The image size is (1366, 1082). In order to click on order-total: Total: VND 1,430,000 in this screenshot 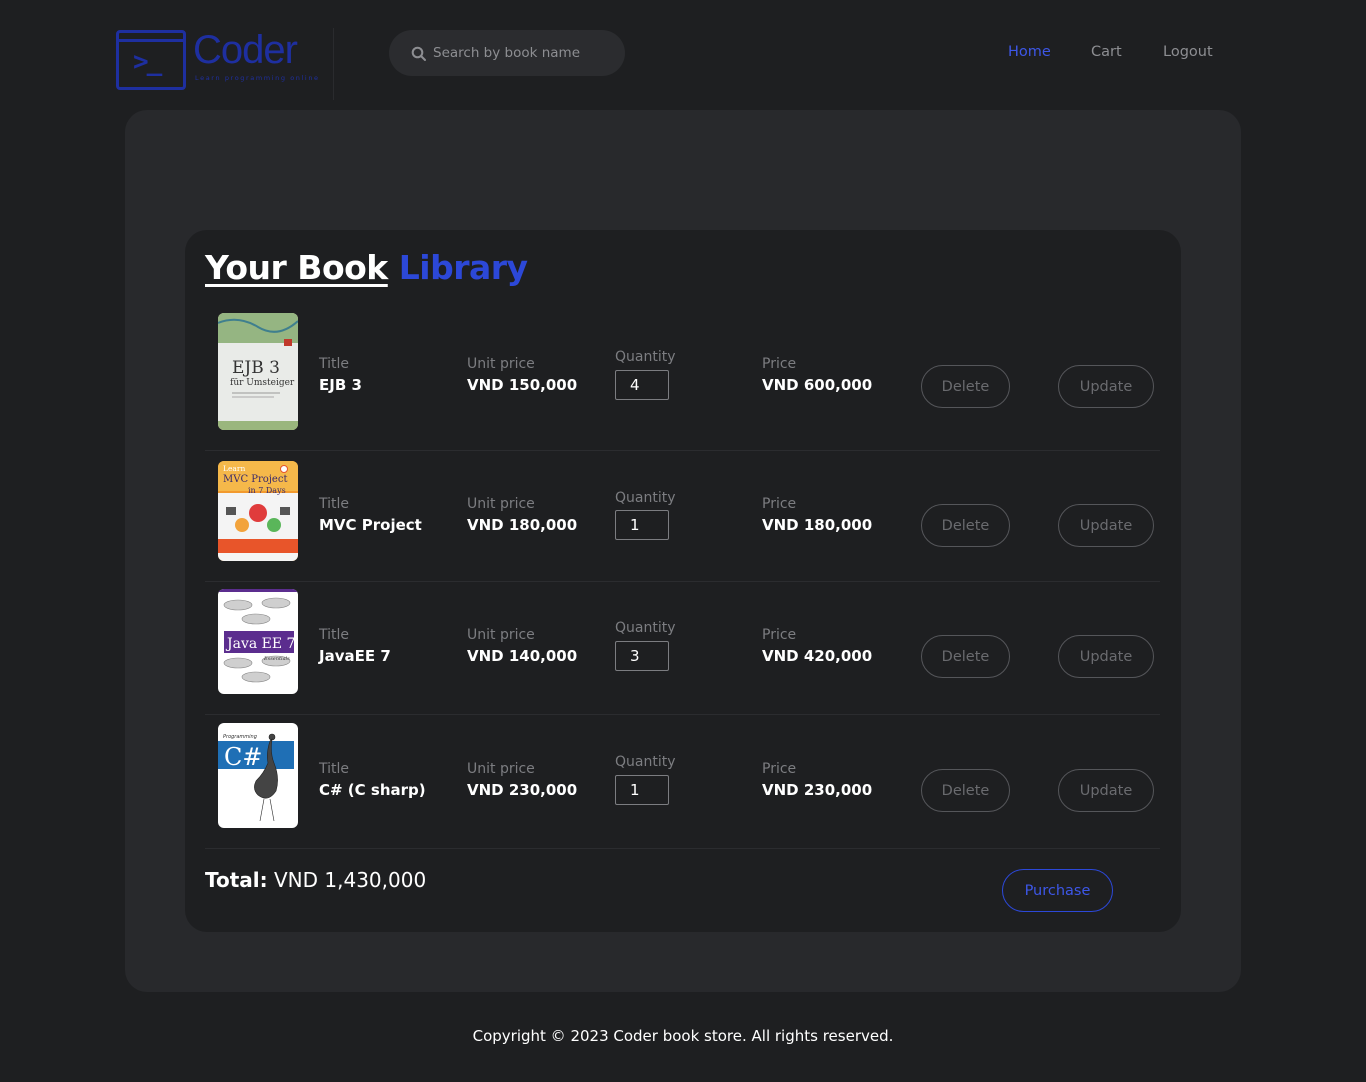, I will do `click(315, 880)`.